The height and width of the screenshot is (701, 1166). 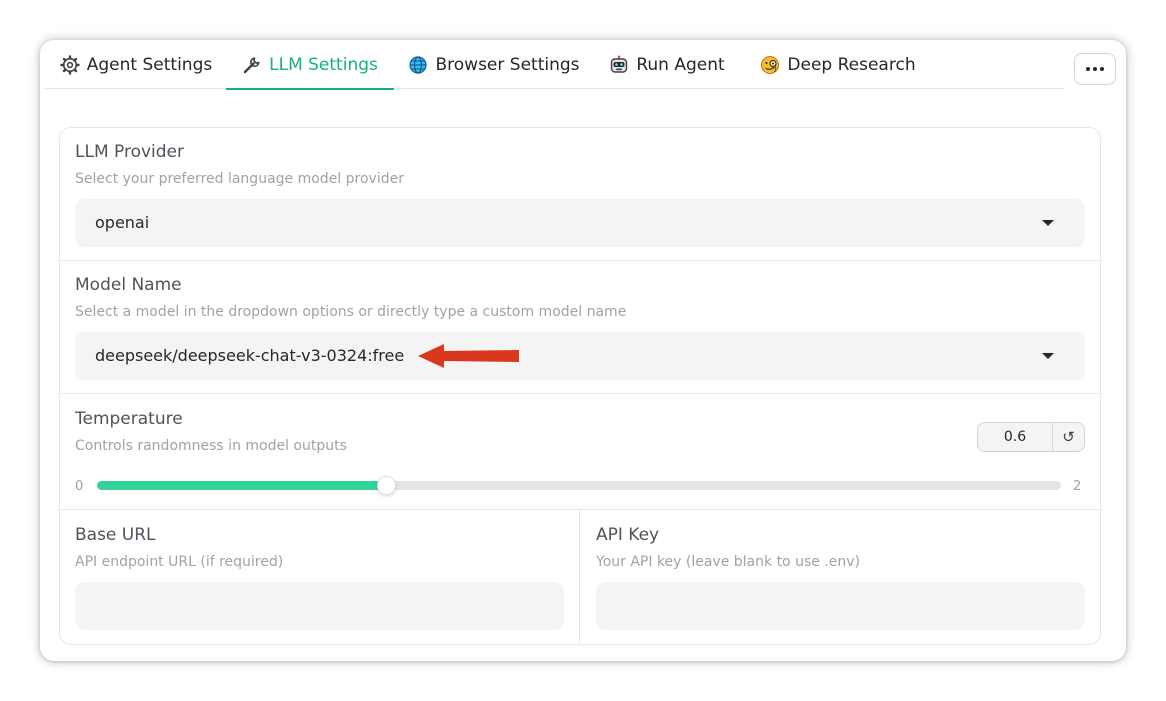 I want to click on api-key-info: Your API key (leave blank to use .env), so click(x=728, y=562).